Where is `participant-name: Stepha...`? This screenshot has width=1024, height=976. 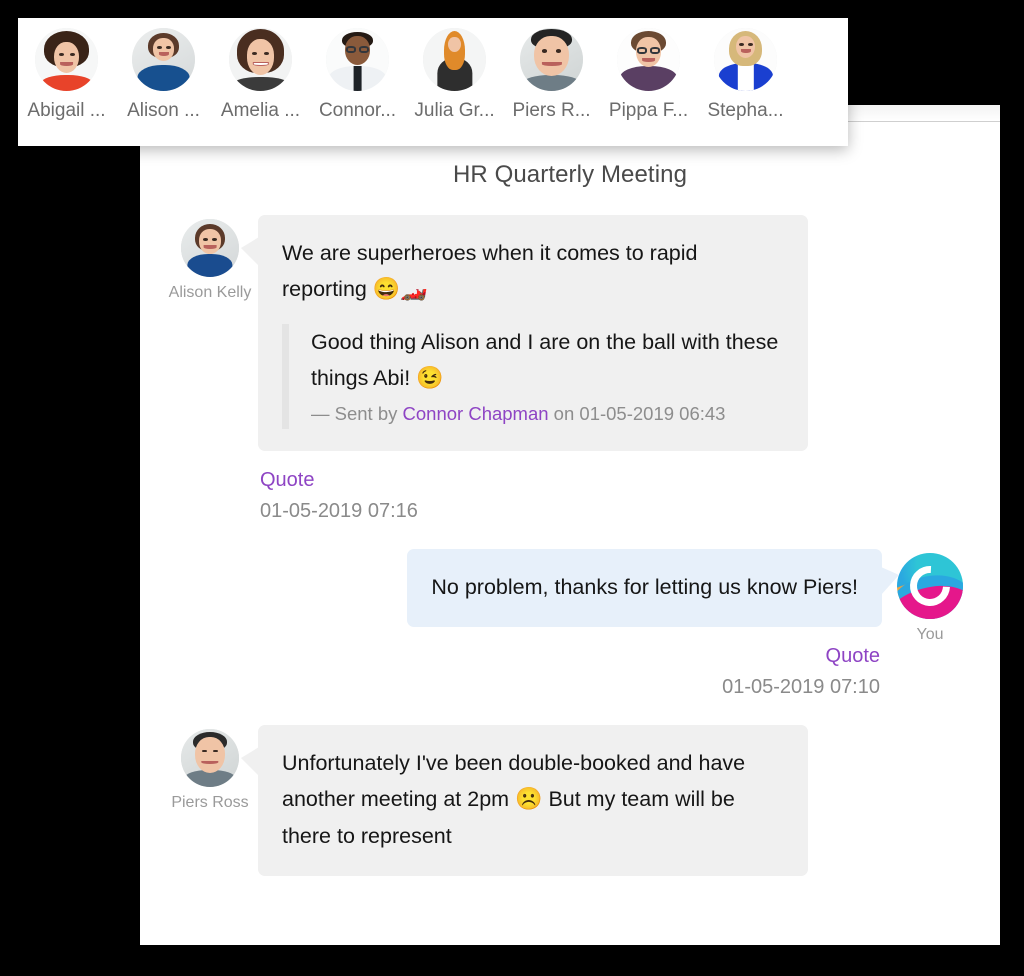
participant-name: Stepha... is located at coordinates (745, 110).